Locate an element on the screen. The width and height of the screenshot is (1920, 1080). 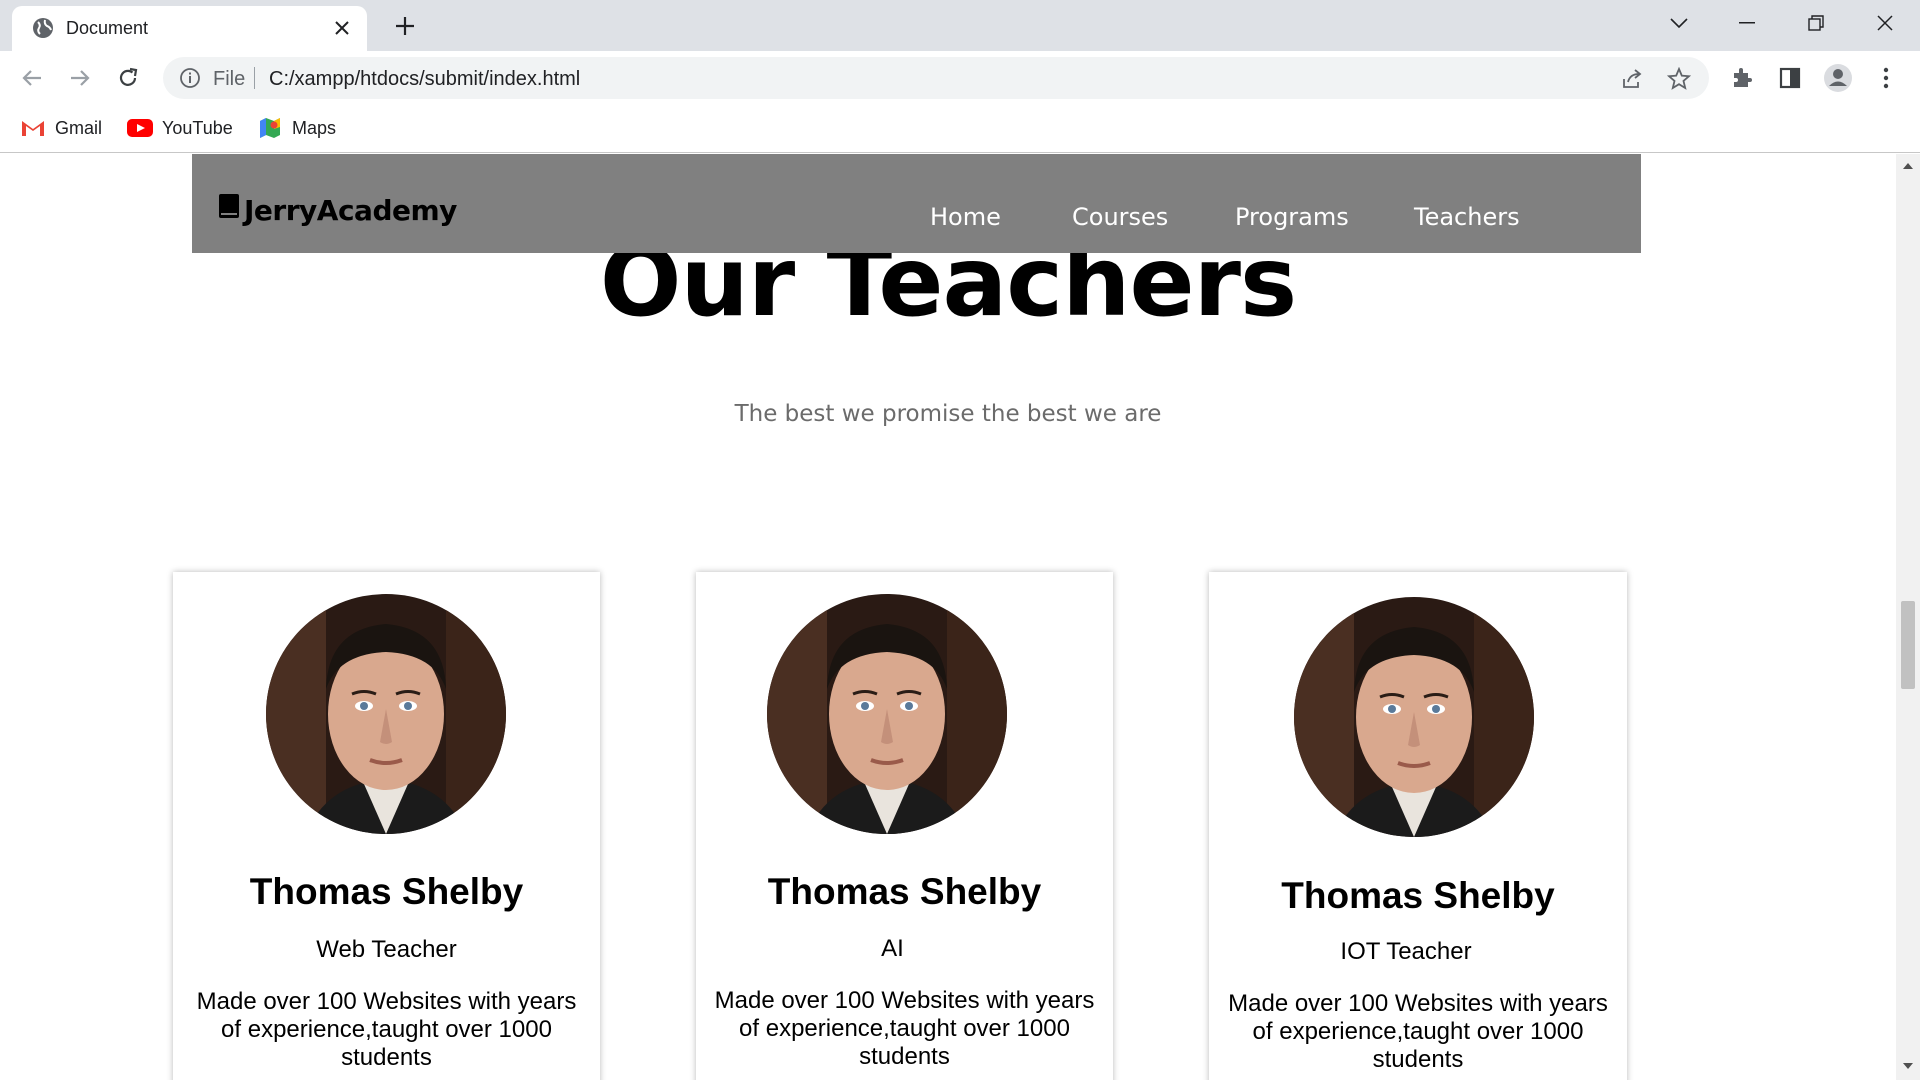
url-scheme: File is located at coordinates (229, 79).